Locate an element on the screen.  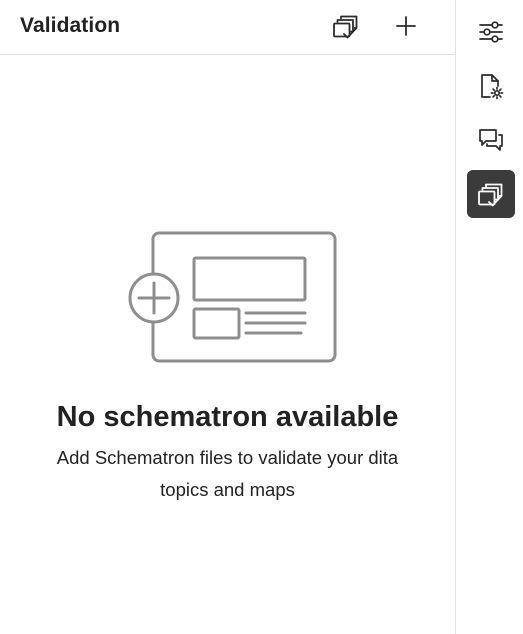
file-settings-icon is located at coordinates (492, 87).